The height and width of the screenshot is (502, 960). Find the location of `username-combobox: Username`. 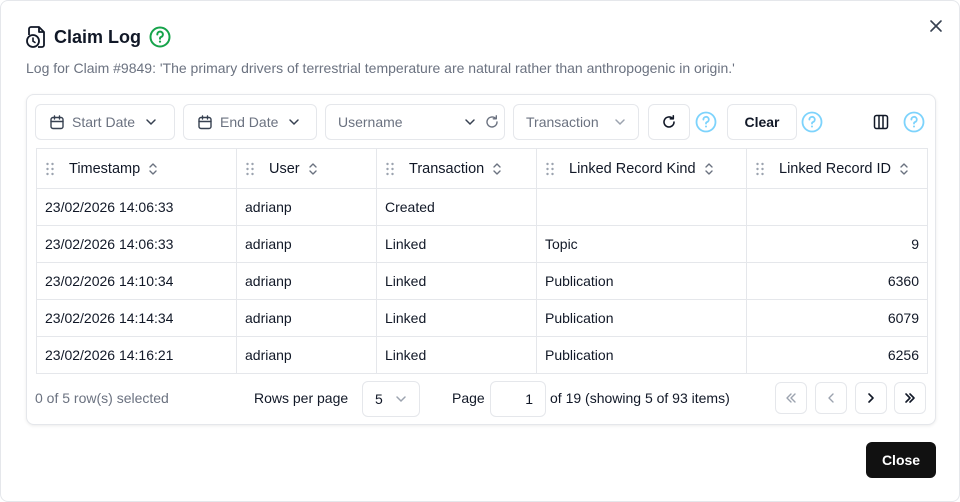

username-combobox: Username is located at coordinates (415, 122).